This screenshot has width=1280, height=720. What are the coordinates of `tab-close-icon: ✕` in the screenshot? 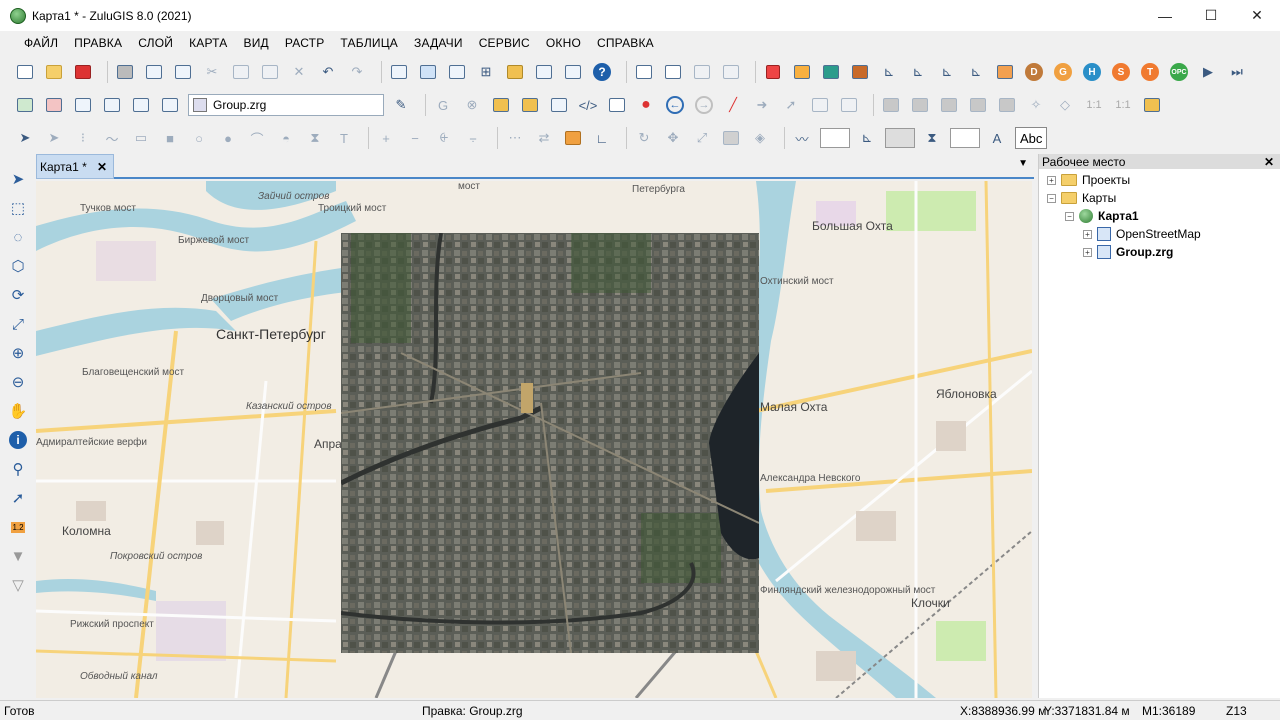 It's located at (102, 167).